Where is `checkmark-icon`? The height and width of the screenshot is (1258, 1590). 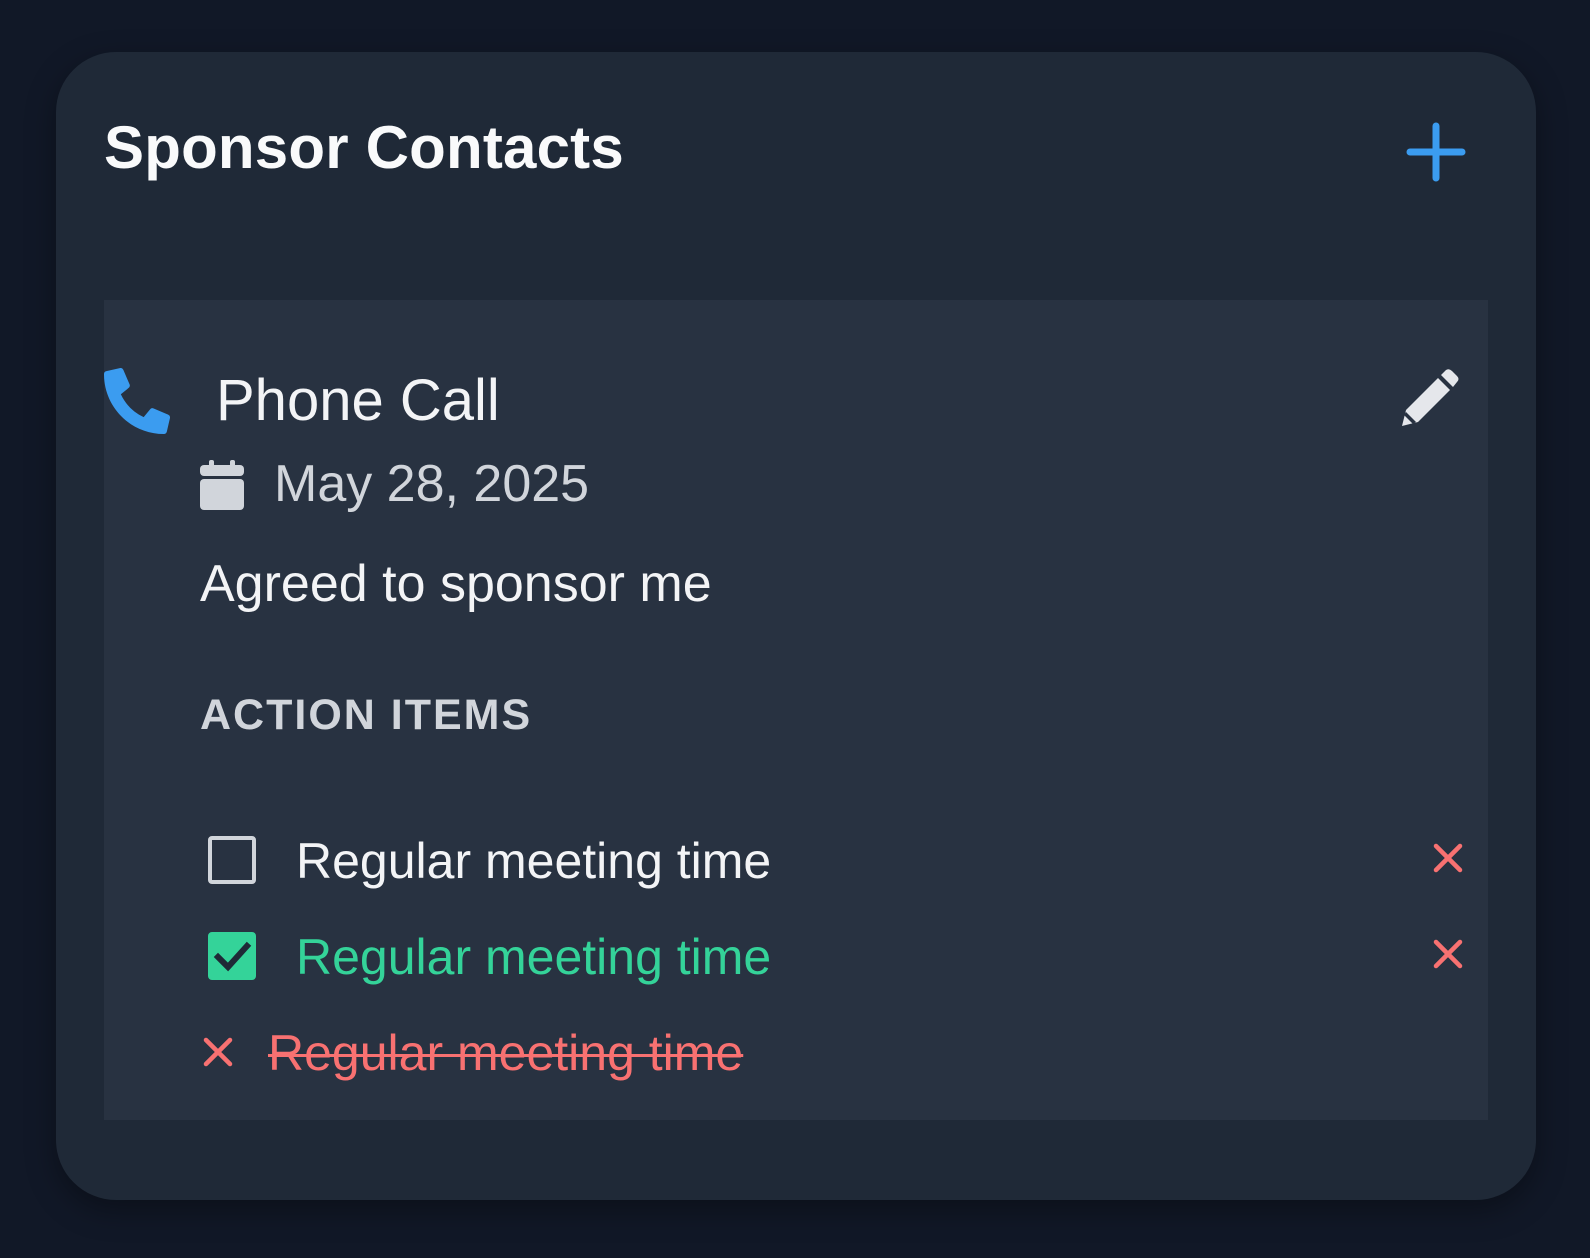
checkmark-icon is located at coordinates (232, 956).